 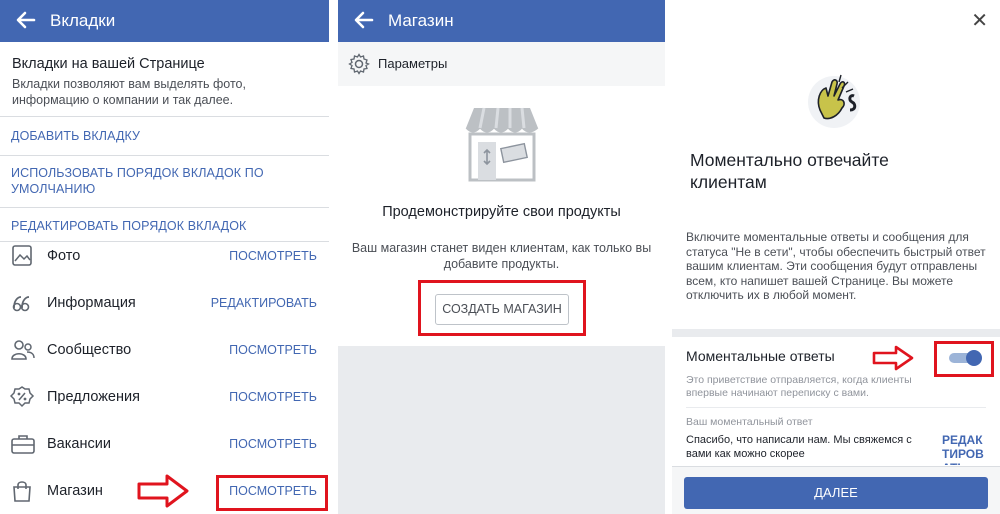 What do you see at coordinates (273, 444) in the screenshot?
I see `view-jobs-link: ПОСМОТРЕТЬ` at bounding box center [273, 444].